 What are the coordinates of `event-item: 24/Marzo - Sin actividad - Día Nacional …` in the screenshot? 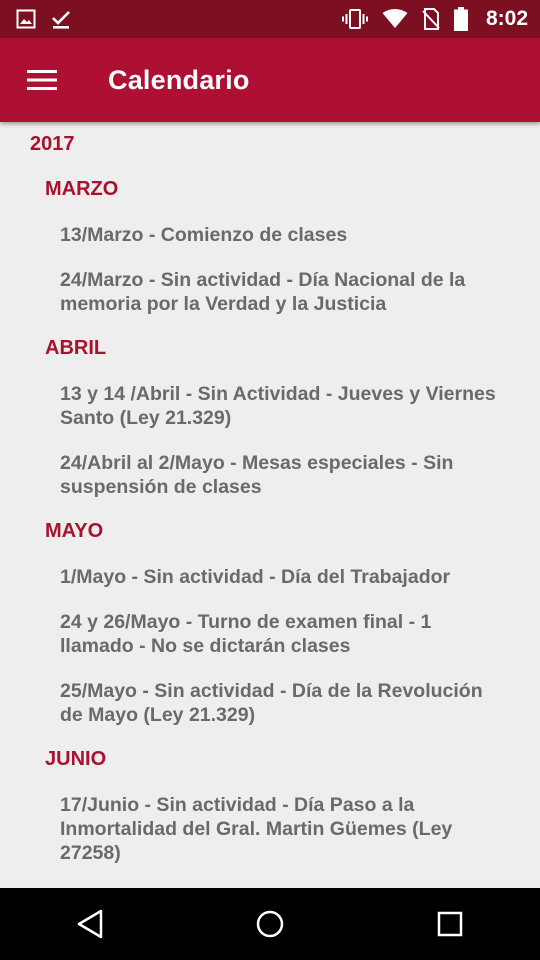 It's located at (263, 292).